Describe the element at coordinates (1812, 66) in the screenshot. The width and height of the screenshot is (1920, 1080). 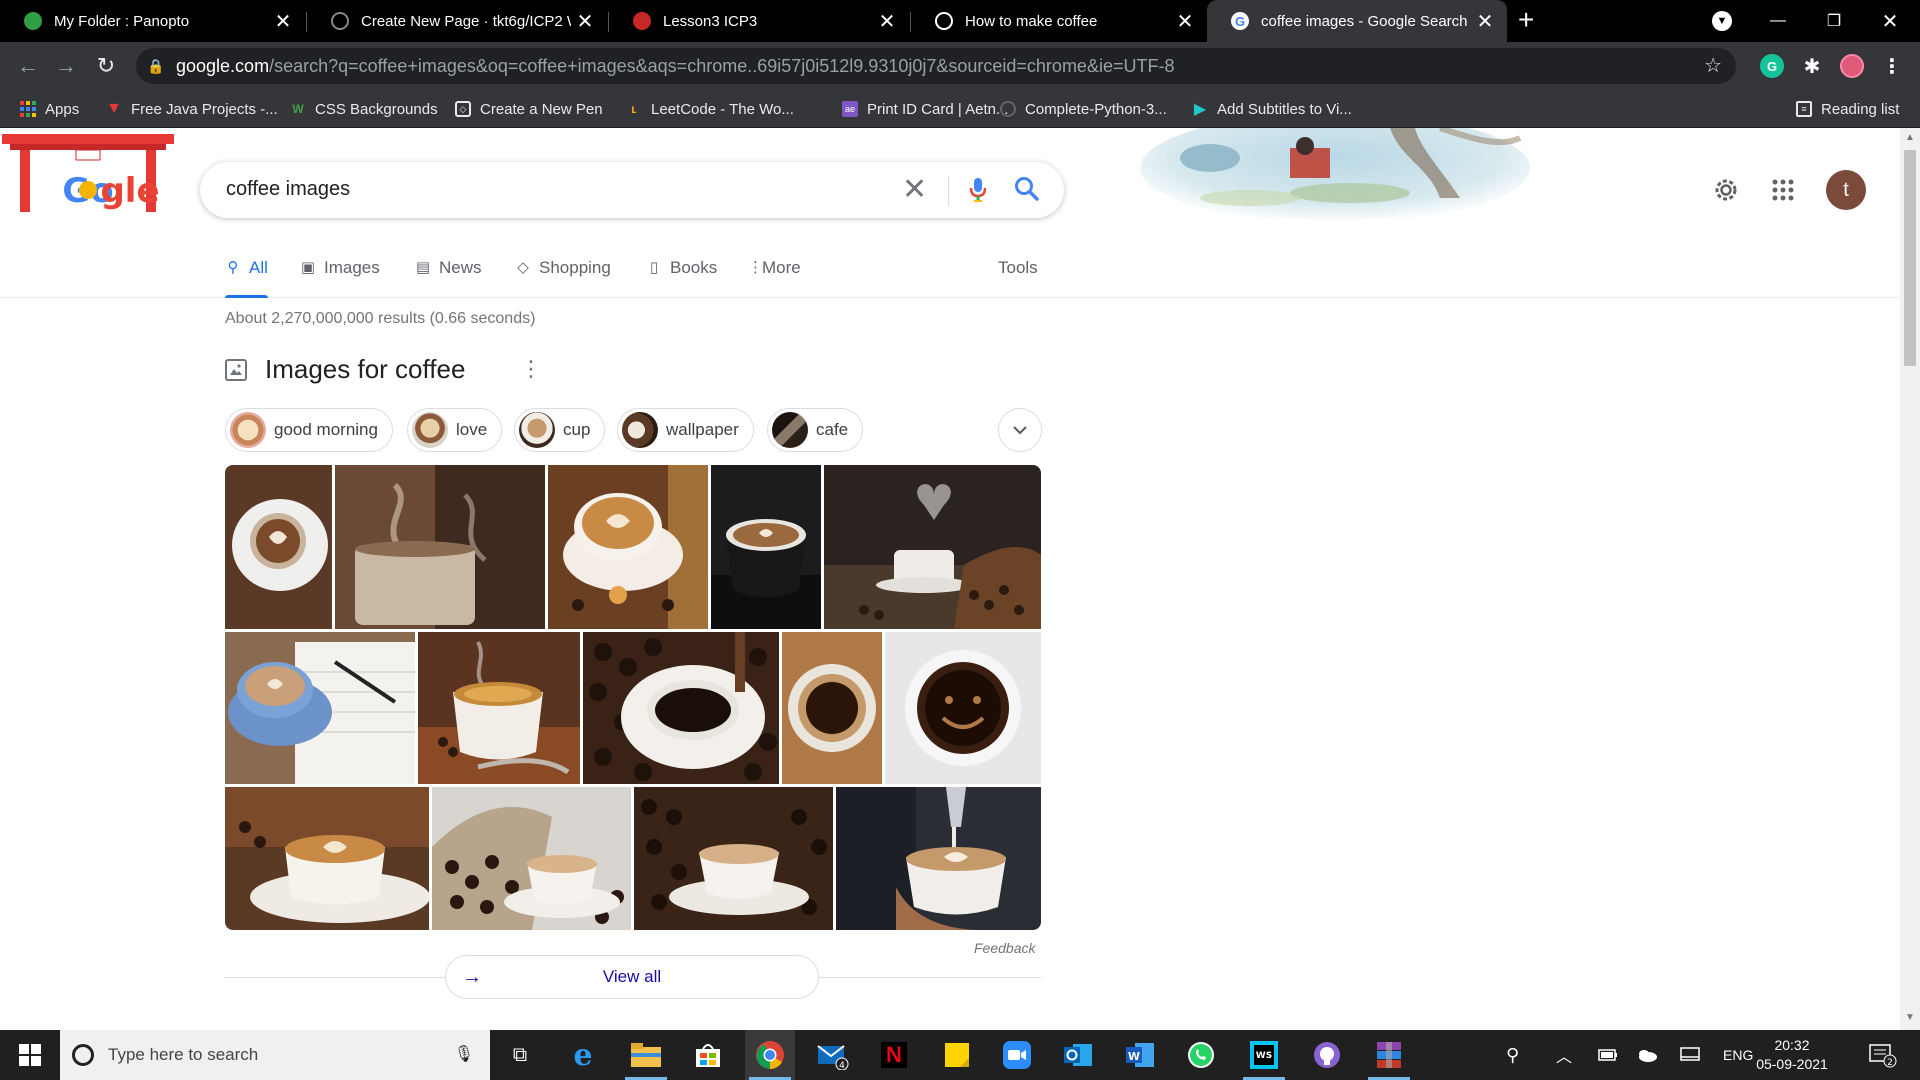
I see `extensions-puzzle-icon: ✱` at that location.